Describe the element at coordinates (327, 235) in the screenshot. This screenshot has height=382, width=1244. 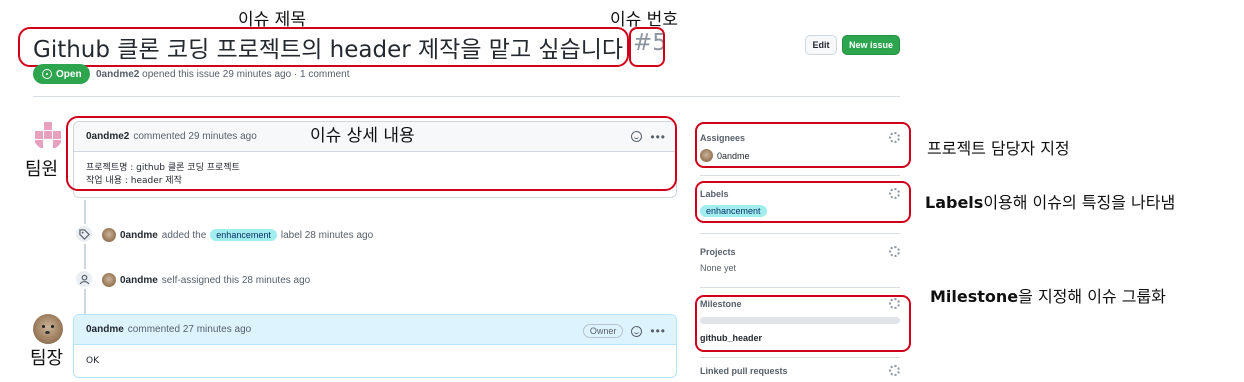
I see `timeline-text: label 28 minutes ago` at that location.